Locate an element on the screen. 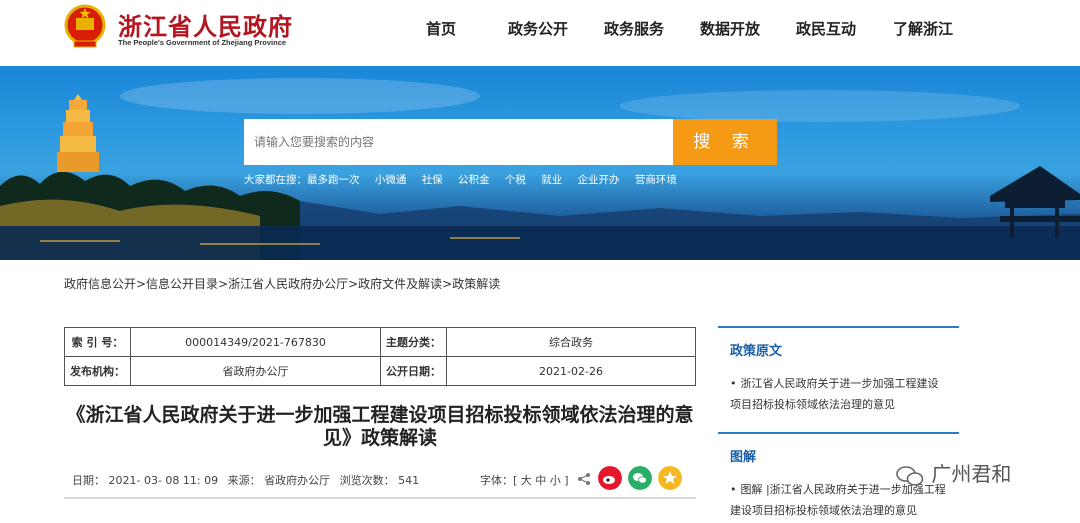 The image size is (1080, 523). wechat-icon is located at coordinates (640, 478).